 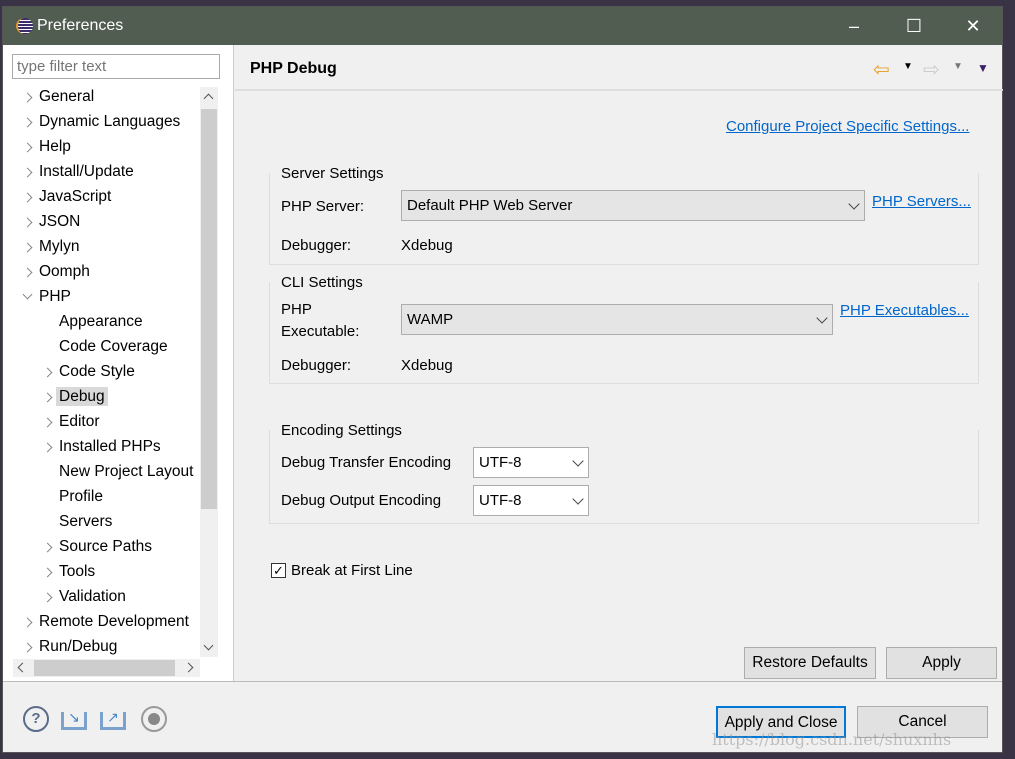 What do you see at coordinates (341, 430) in the screenshot?
I see `encoding-settings-label: Encoding Settings` at bounding box center [341, 430].